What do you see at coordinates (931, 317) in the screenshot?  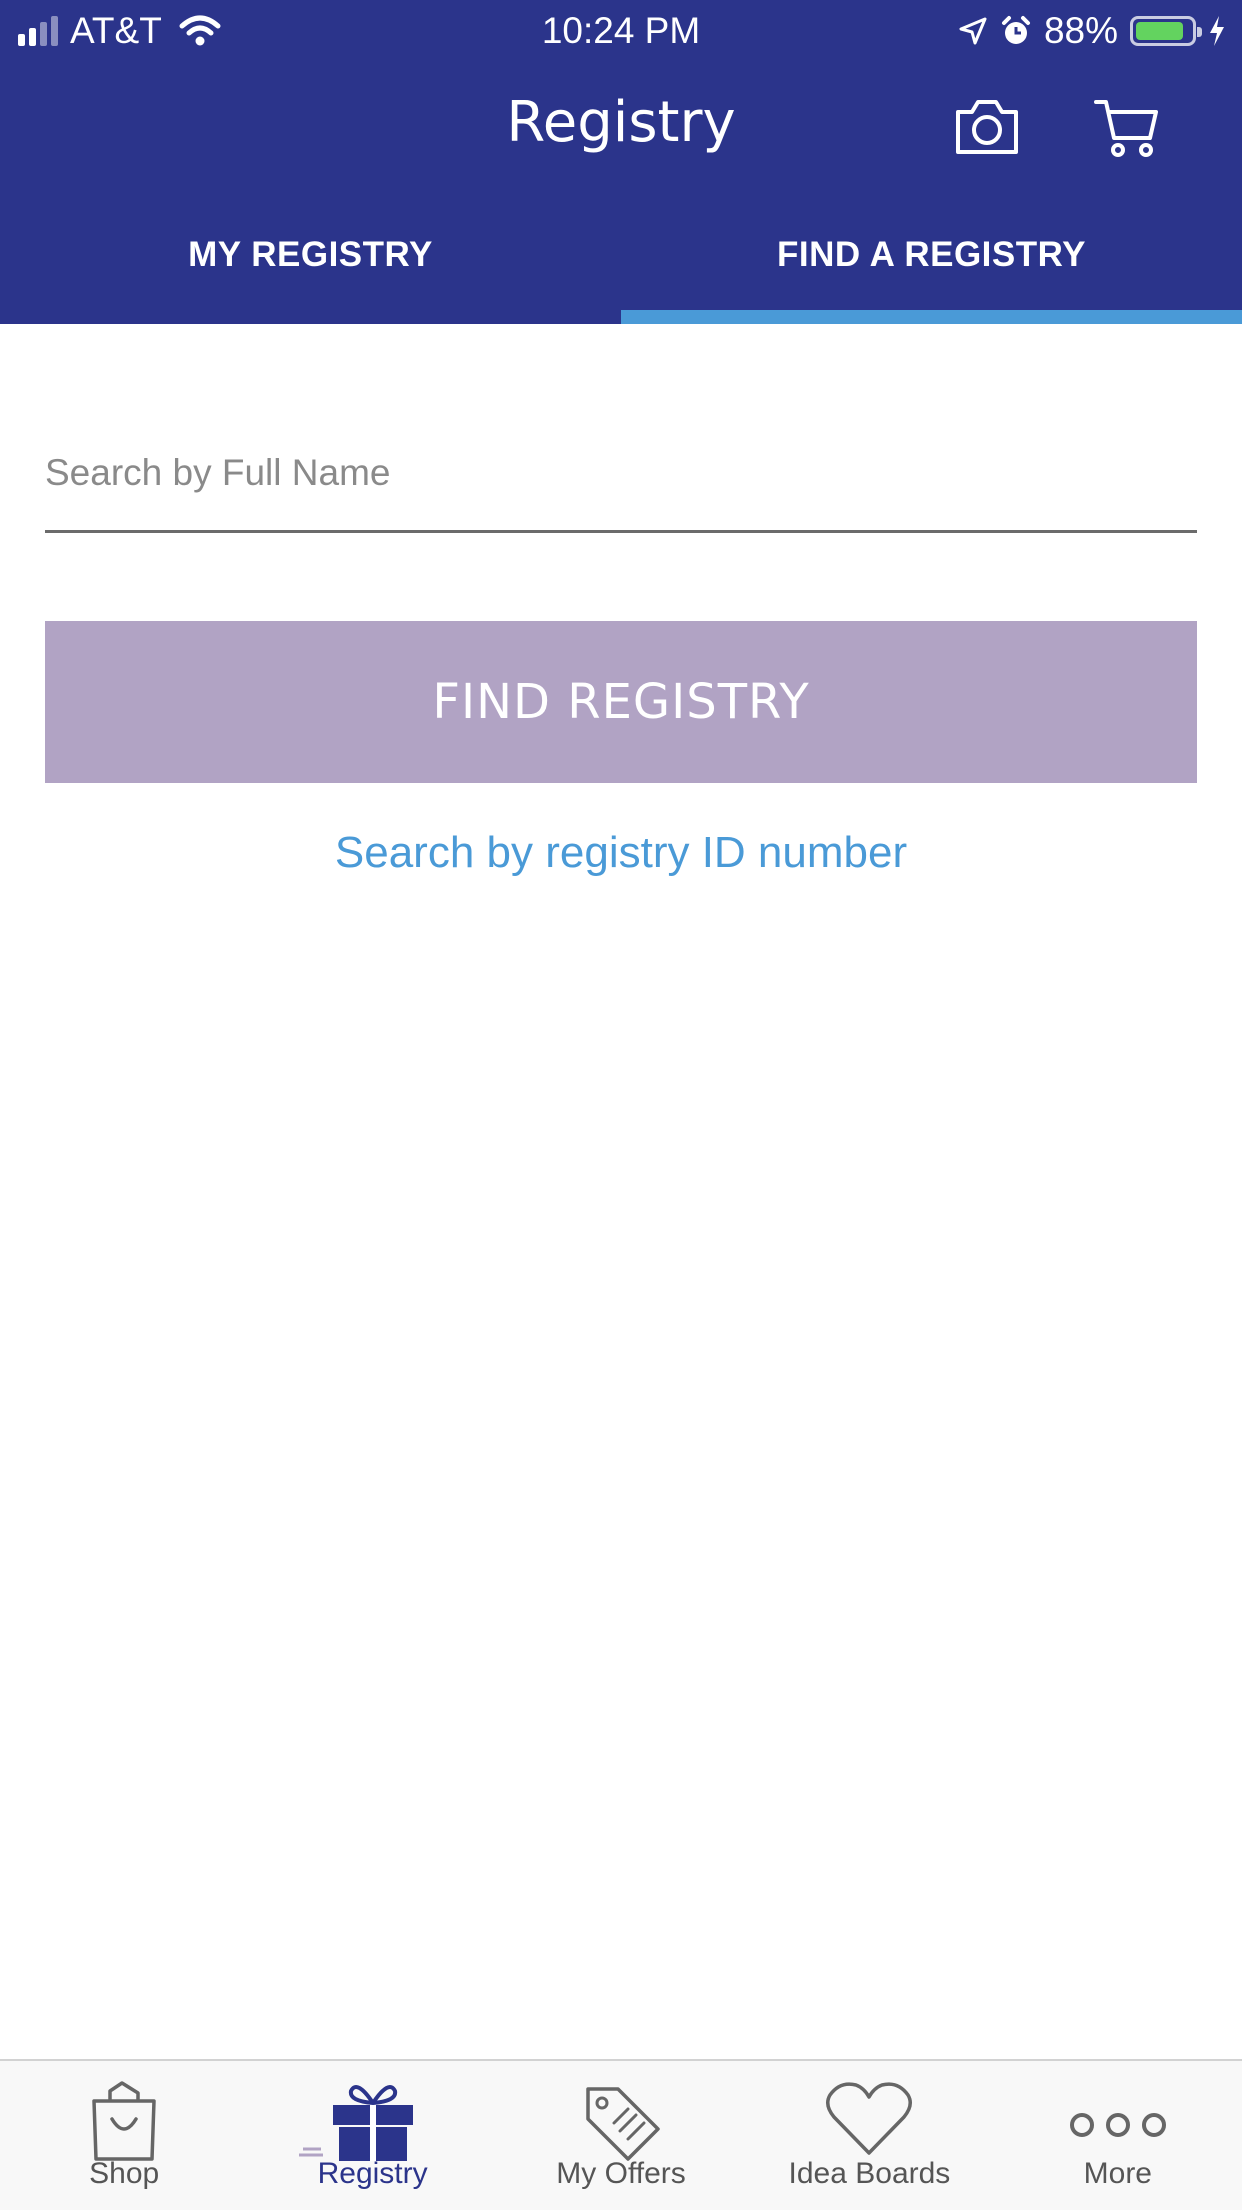 I see `tab-selected-indicator` at bounding box center [931, 317].